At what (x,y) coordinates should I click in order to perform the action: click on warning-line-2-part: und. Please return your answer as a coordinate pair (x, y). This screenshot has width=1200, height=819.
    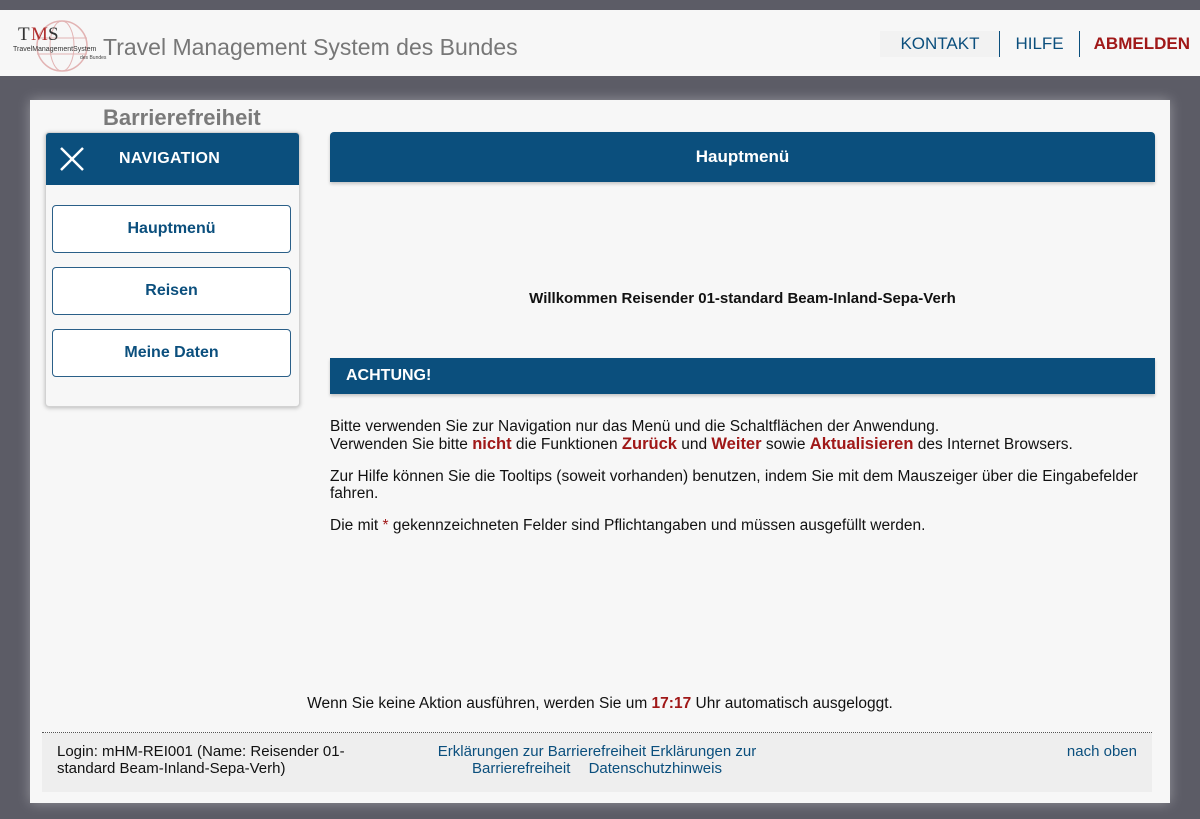
    Looking at the image, I should click on (694, 444).